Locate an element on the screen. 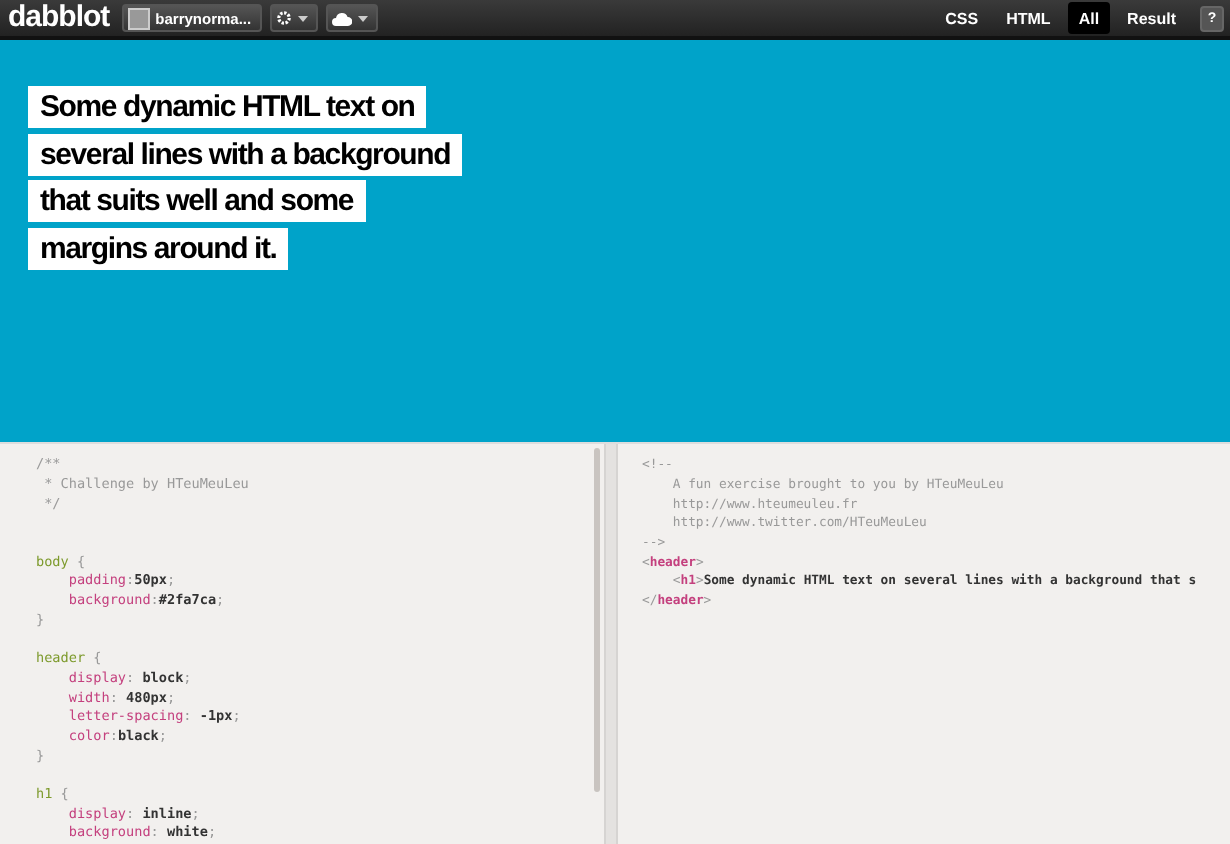 Image resolution: width=1230 pixels, height=844 pixels. logo: dabblot is located at coordinates (59, 18).